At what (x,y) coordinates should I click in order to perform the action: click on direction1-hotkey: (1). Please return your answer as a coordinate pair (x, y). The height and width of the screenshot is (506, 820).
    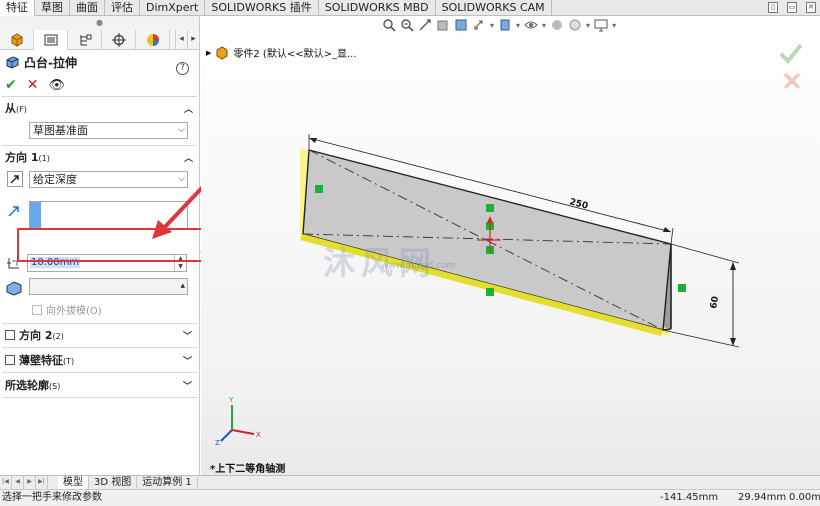
    Looking at the image, I should click on (44, 158).